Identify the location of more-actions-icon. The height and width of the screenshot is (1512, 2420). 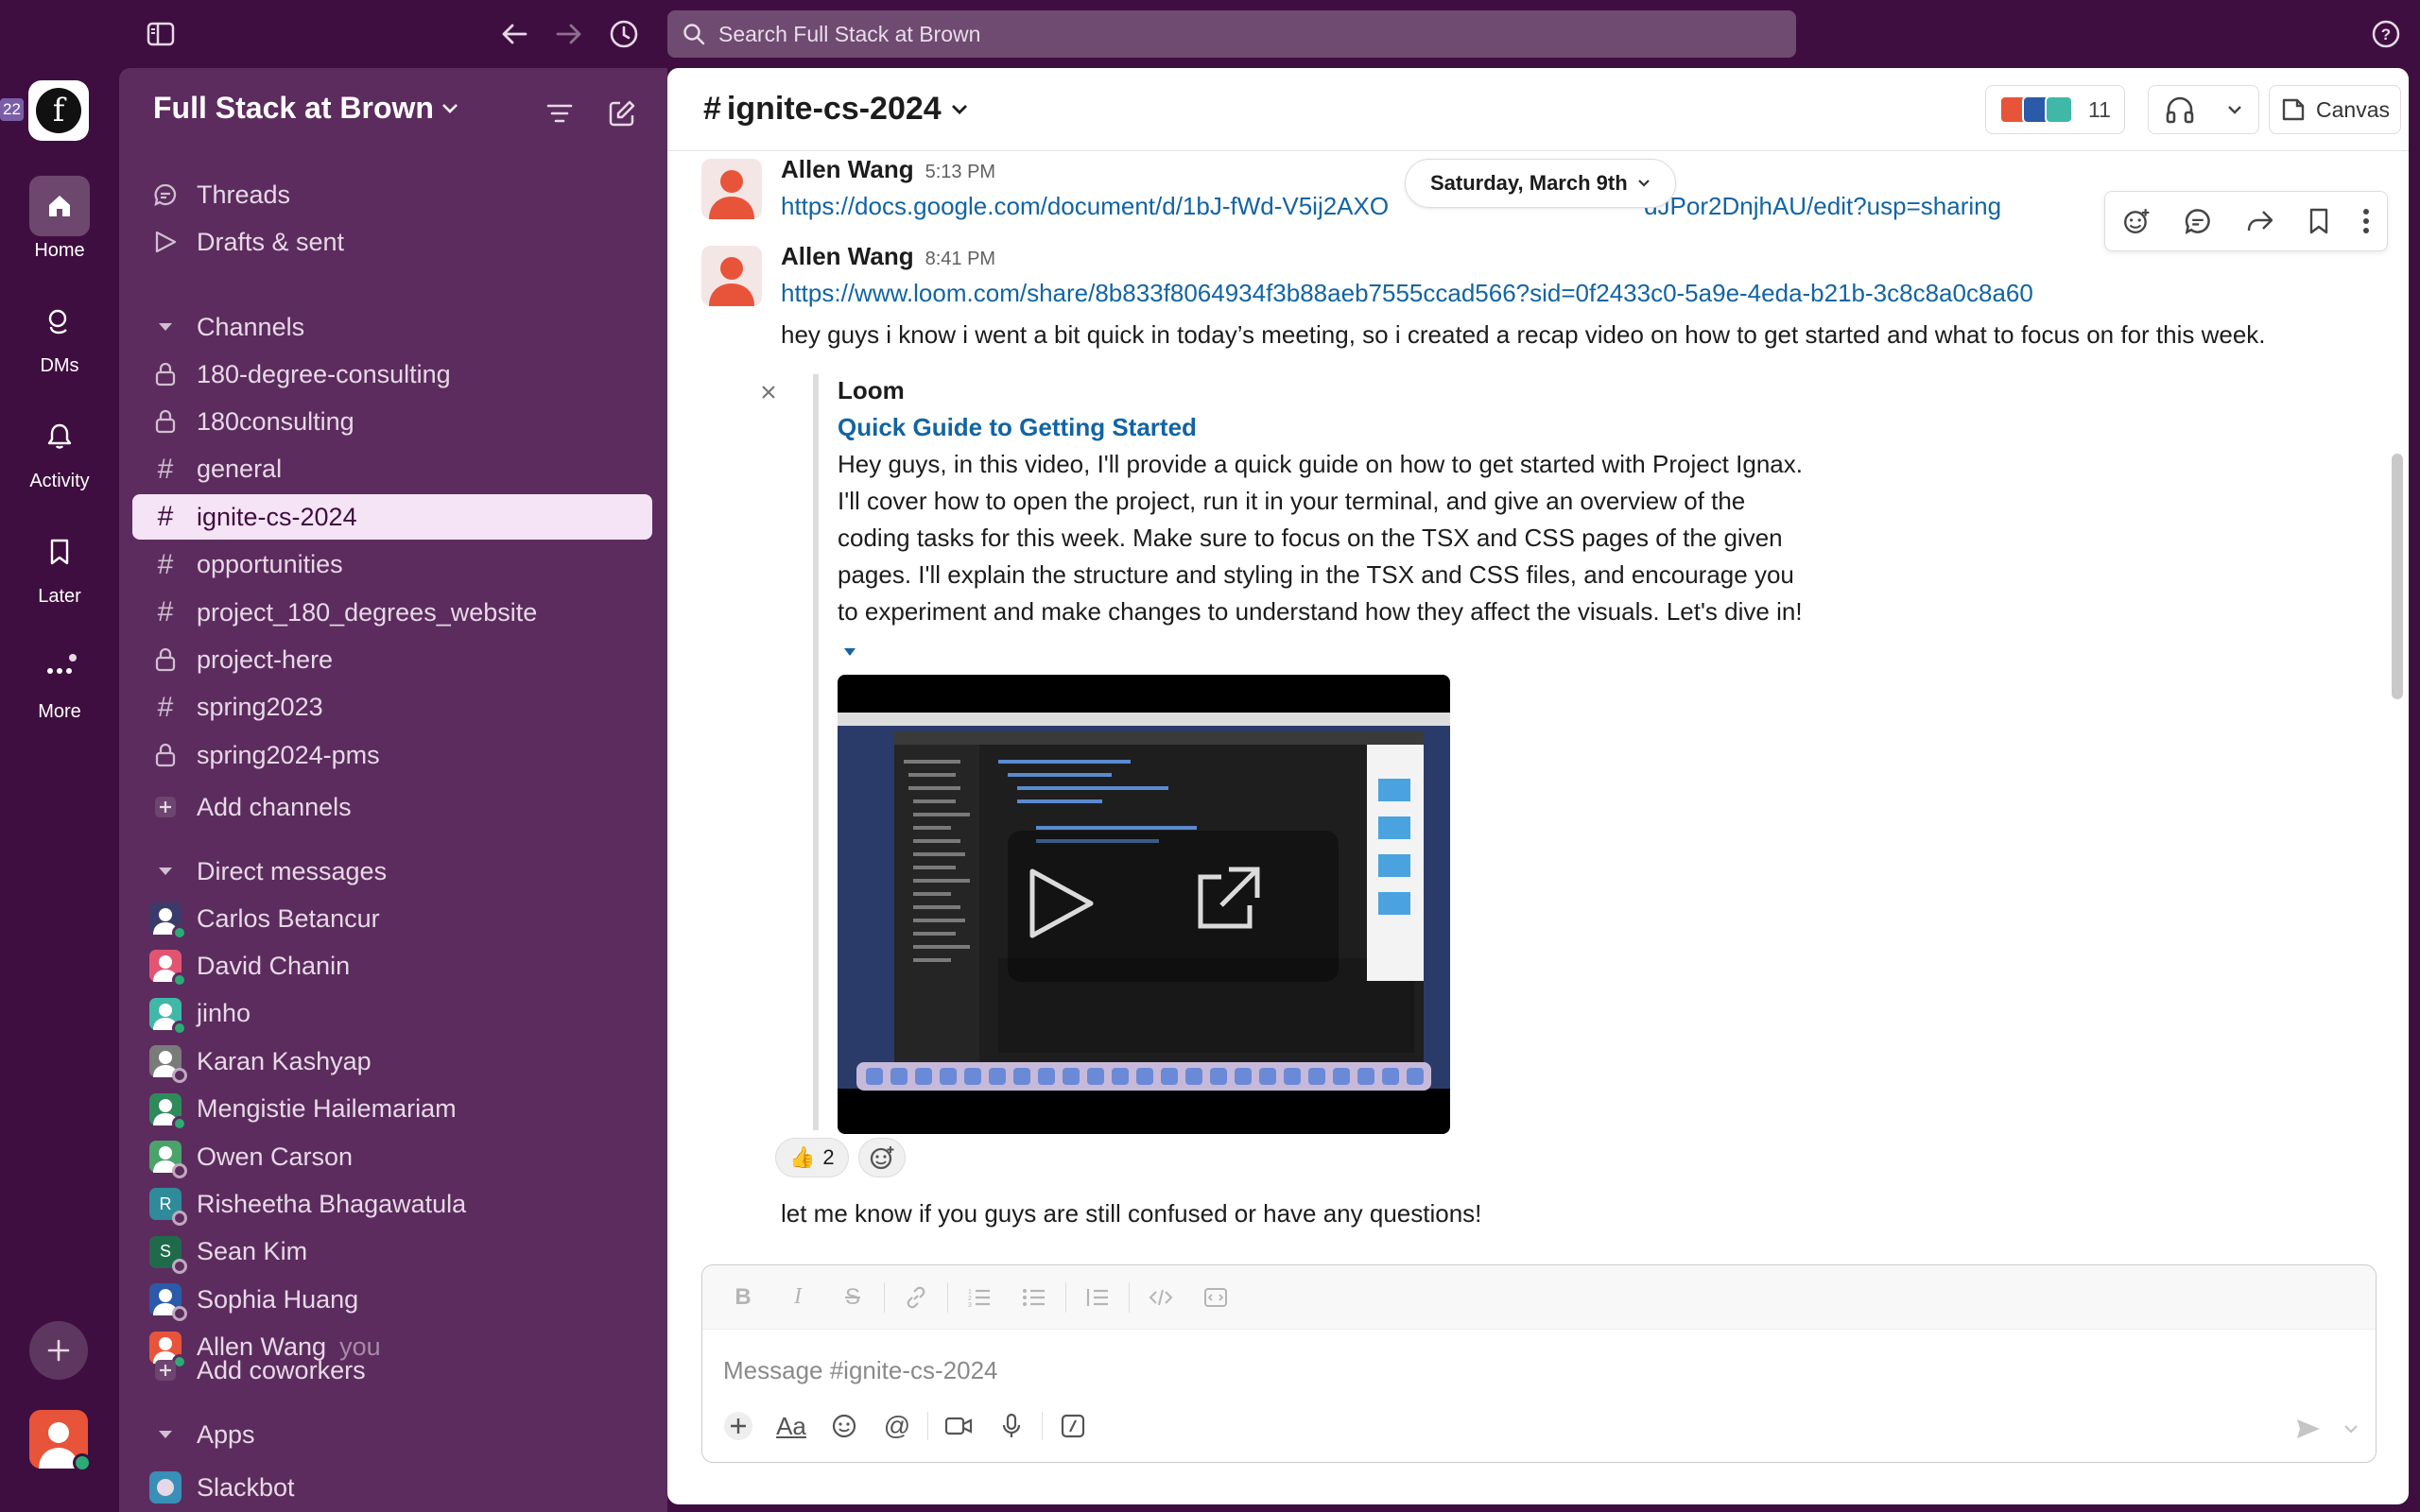
(2366, 221).